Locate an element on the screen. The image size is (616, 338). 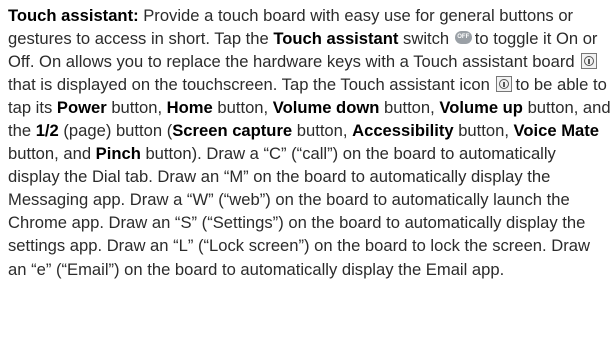
term-touch-assistant: Touch assistant is located at coordinates (336, 39).